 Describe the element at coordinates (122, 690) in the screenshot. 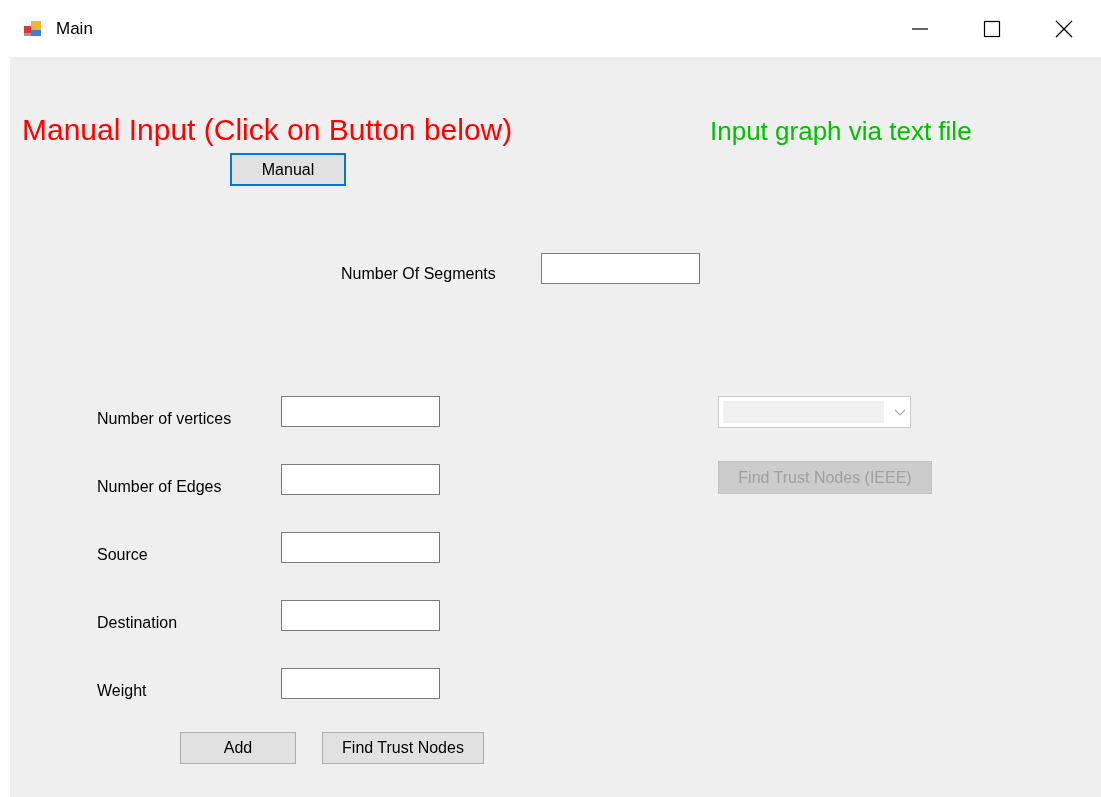

I see `field-label: Weight` at that location.